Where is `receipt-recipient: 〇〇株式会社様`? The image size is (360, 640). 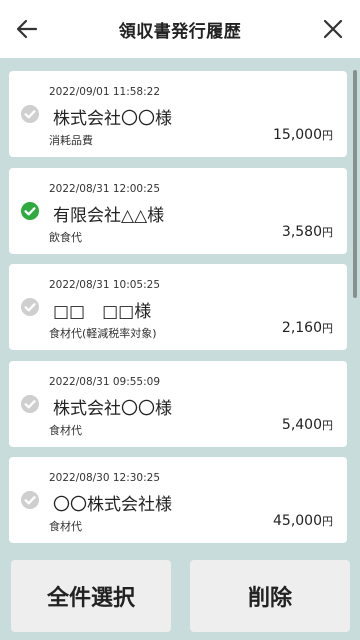 receipt-recipient: 〇〇株式会社様 is located at coordinates (112, 505).